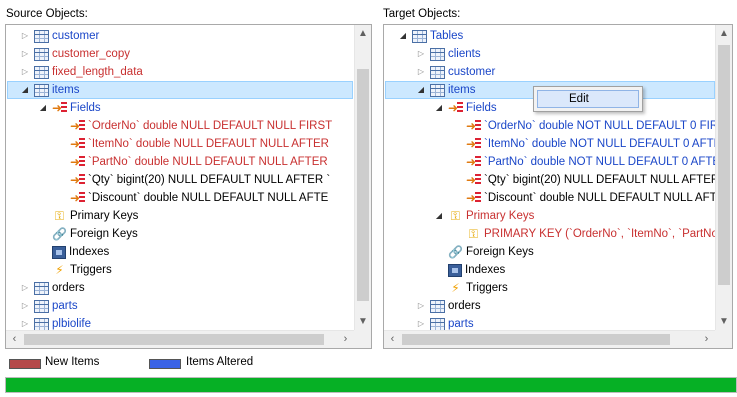 The height and width of the screenshot is (397, 737). Describe the element at coordinates (455, 270) in the screenshot. I see `index-icon` at that location.